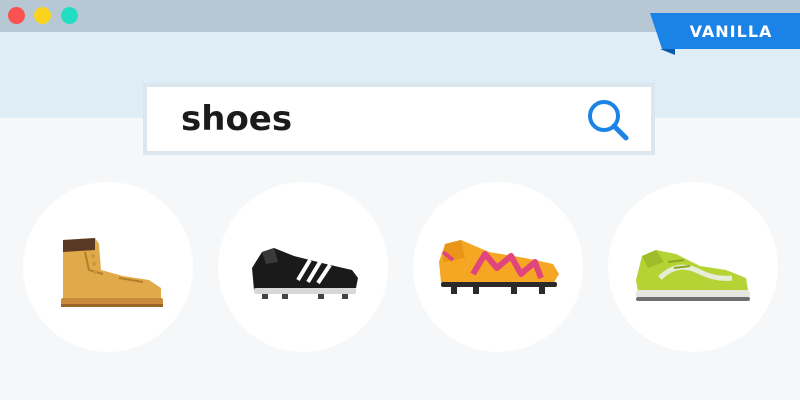  I want to click on search-input: shoes, so click(236, 119).